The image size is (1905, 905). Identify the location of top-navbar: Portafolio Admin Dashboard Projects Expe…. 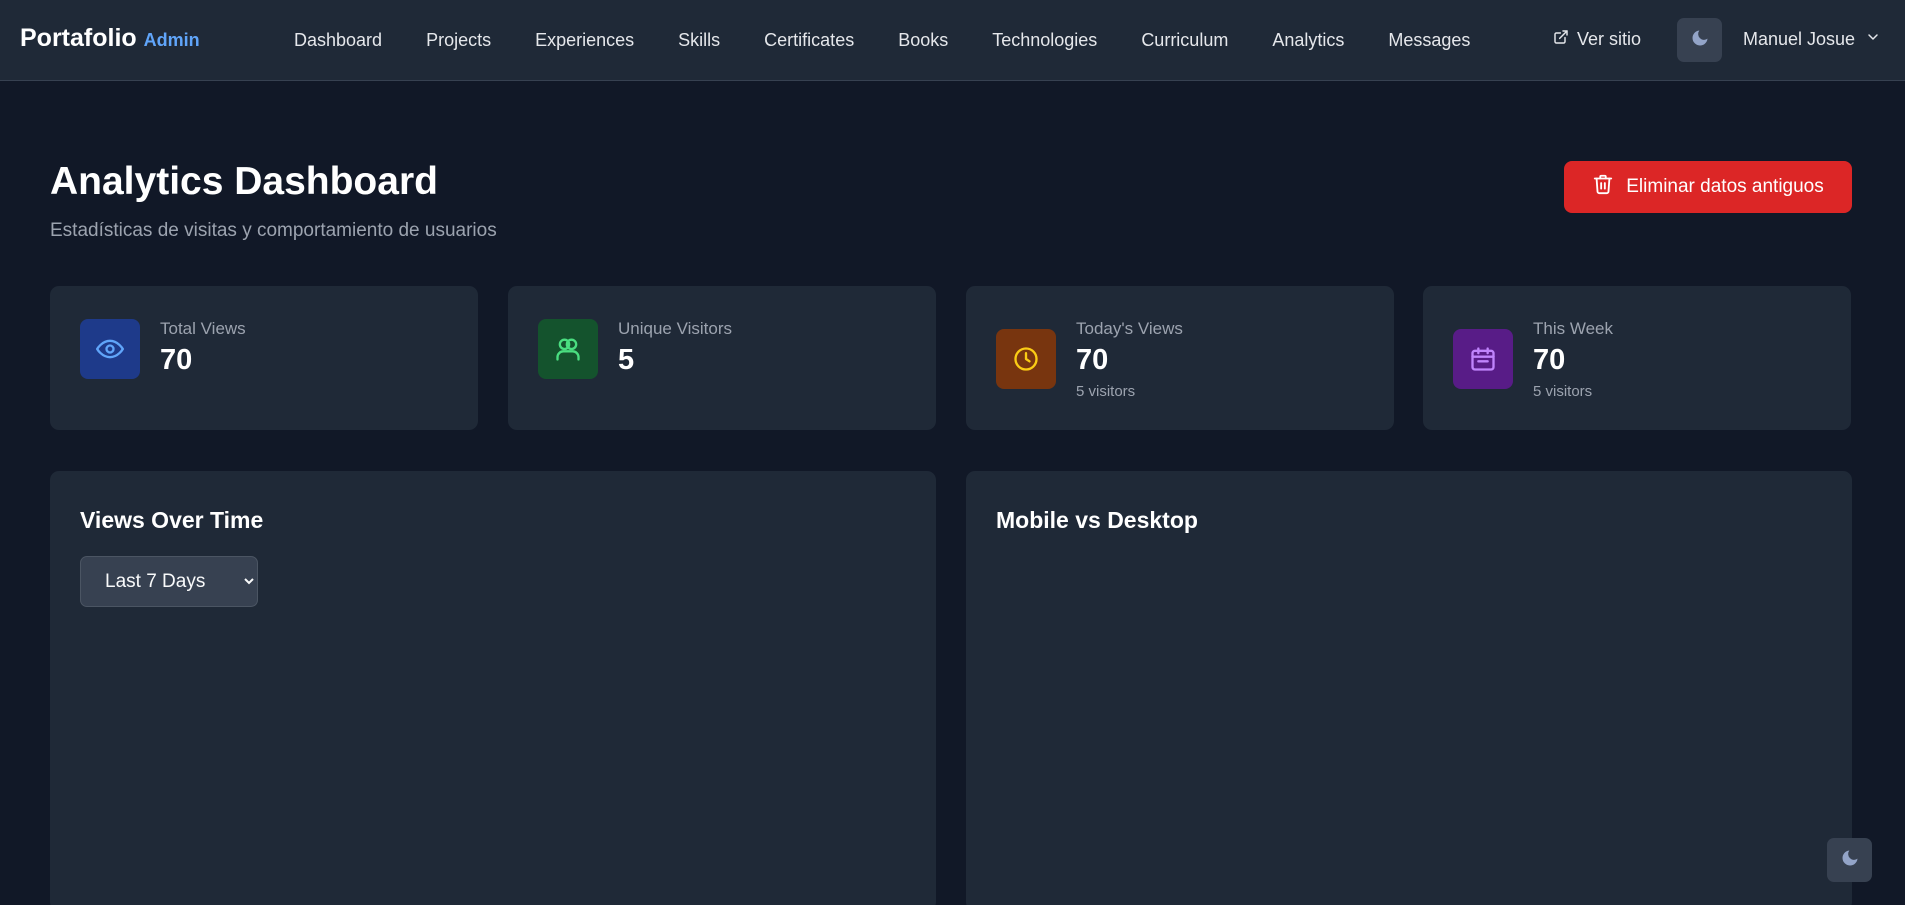
(952, 40).